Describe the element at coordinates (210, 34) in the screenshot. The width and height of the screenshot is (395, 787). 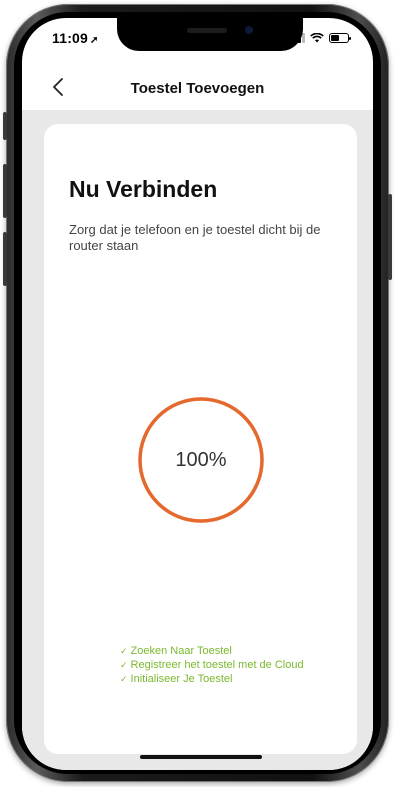
I see `notch` at that location.